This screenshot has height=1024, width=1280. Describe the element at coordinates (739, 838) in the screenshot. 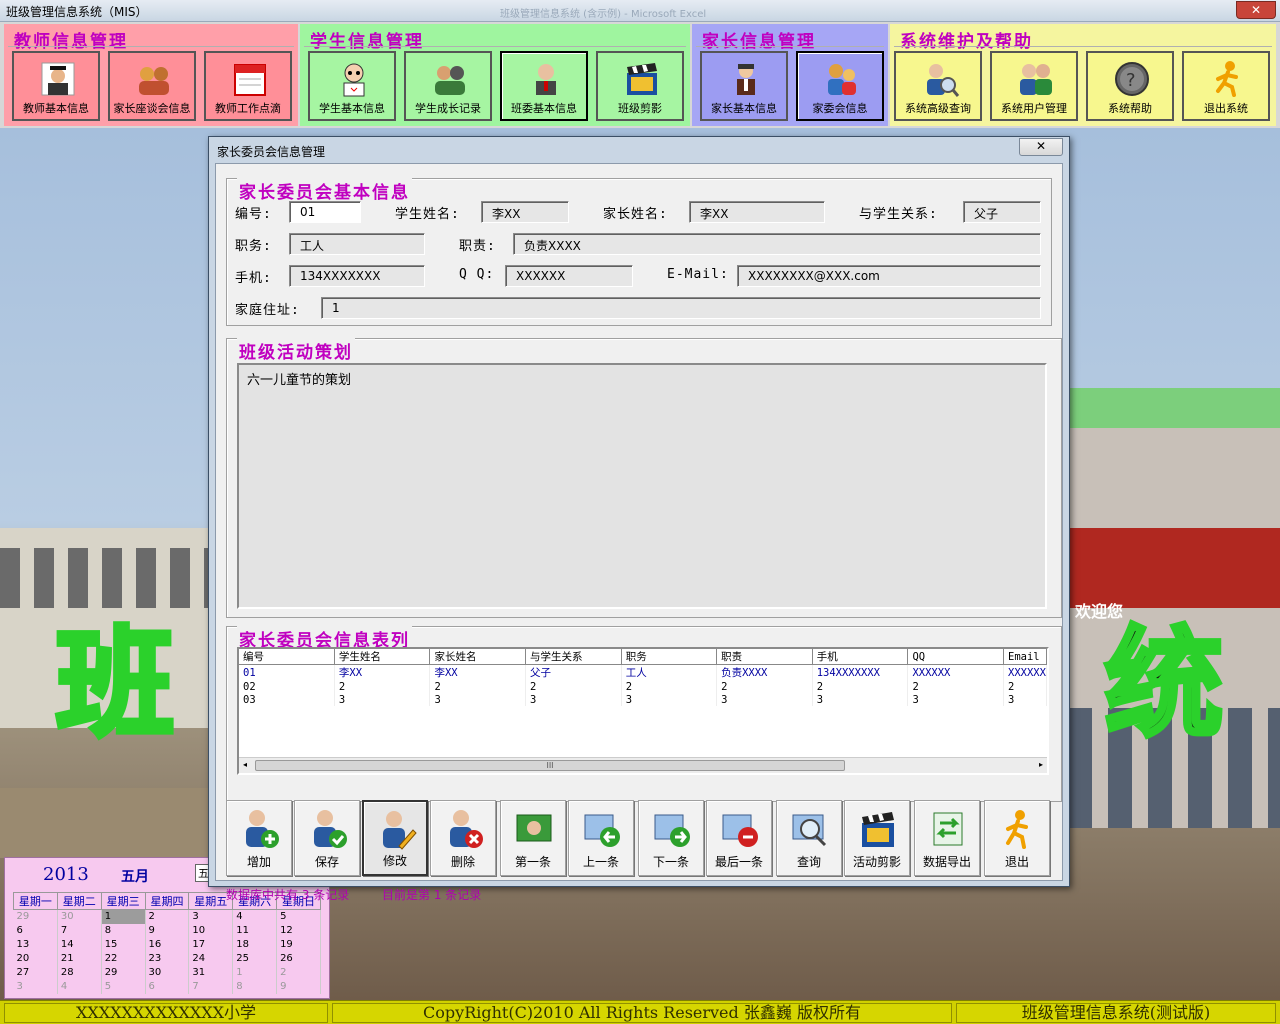

I see `last-record-button: 最后一条` at that location.